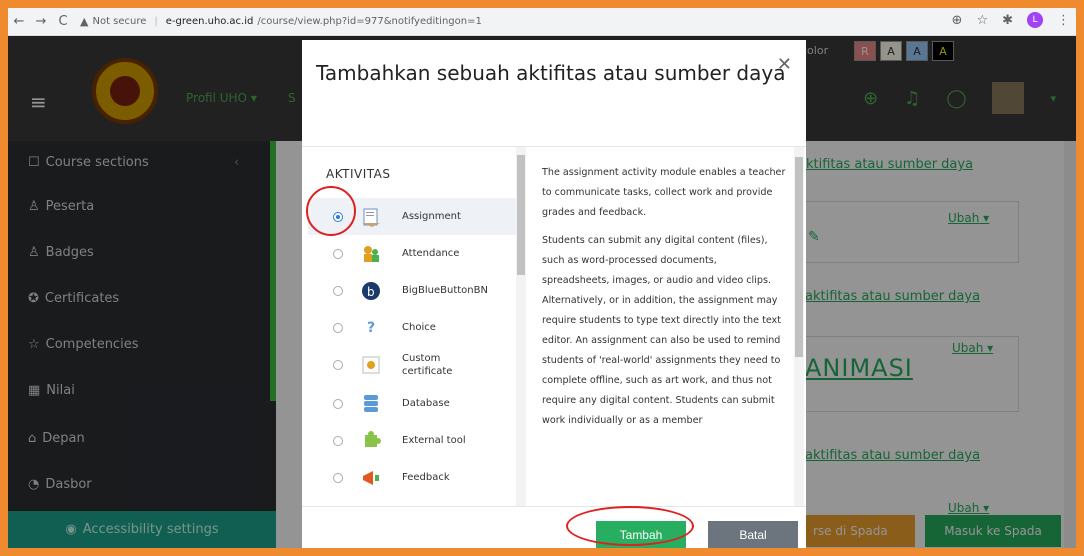 The image size is (1084, 556). I want to click on option-bigbluebutton: b BigBlueButtonBN, so click(414, 290).